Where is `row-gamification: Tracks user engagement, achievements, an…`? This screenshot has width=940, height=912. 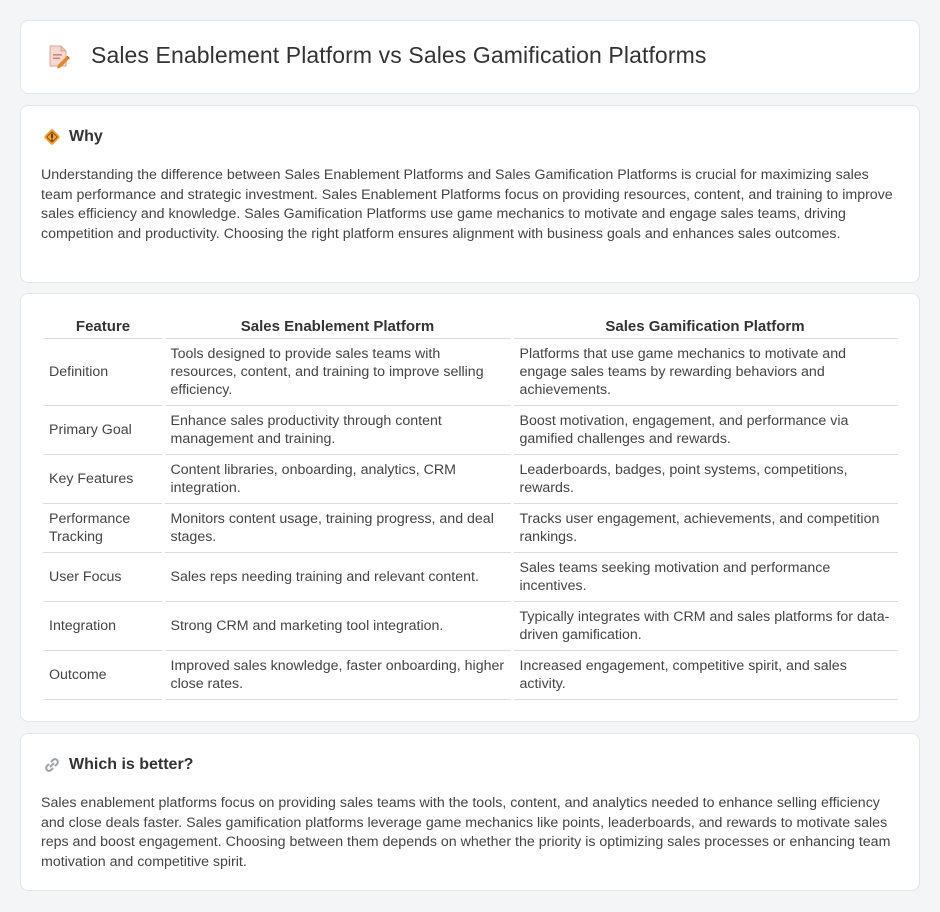 row-gamification: Tracks user engagement, achievements, an… is located at coordinates (705, 528).